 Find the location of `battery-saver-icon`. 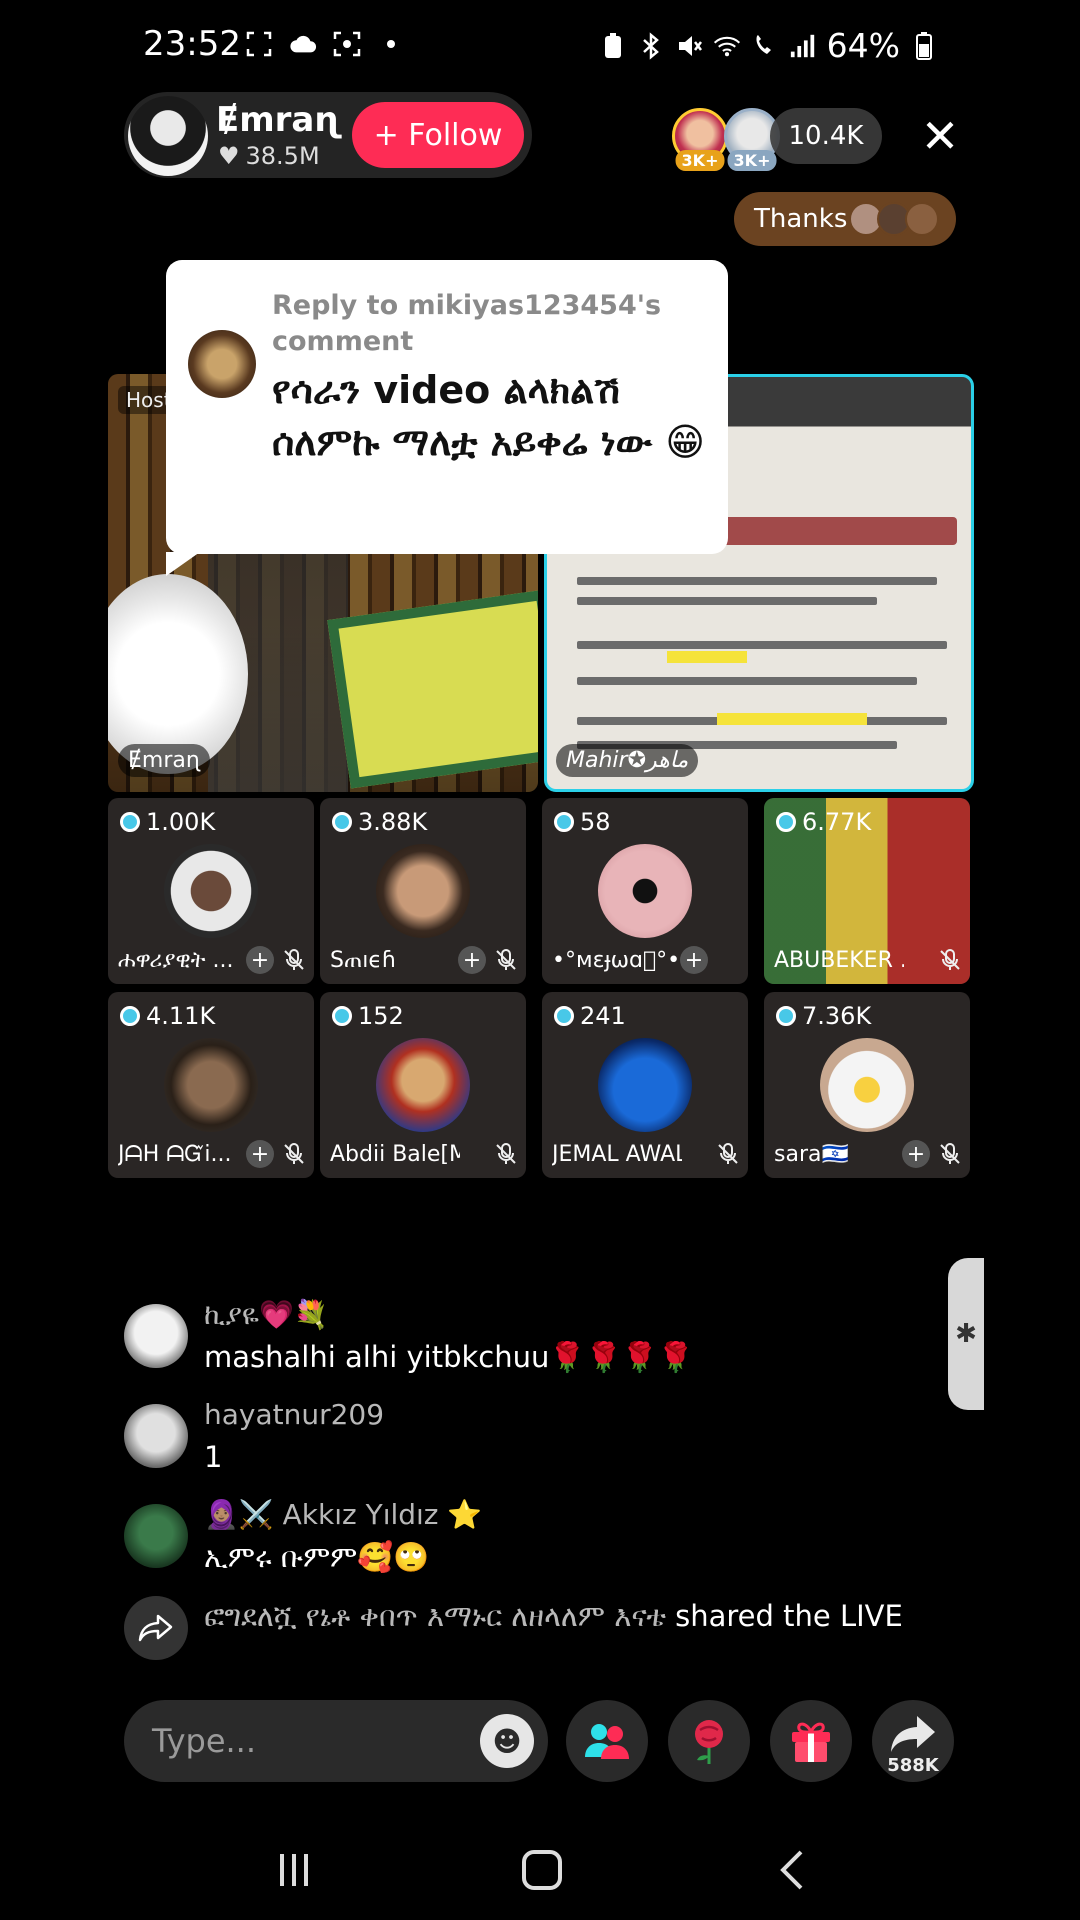

battery-saver-icon is located at coordinates (613, 46).